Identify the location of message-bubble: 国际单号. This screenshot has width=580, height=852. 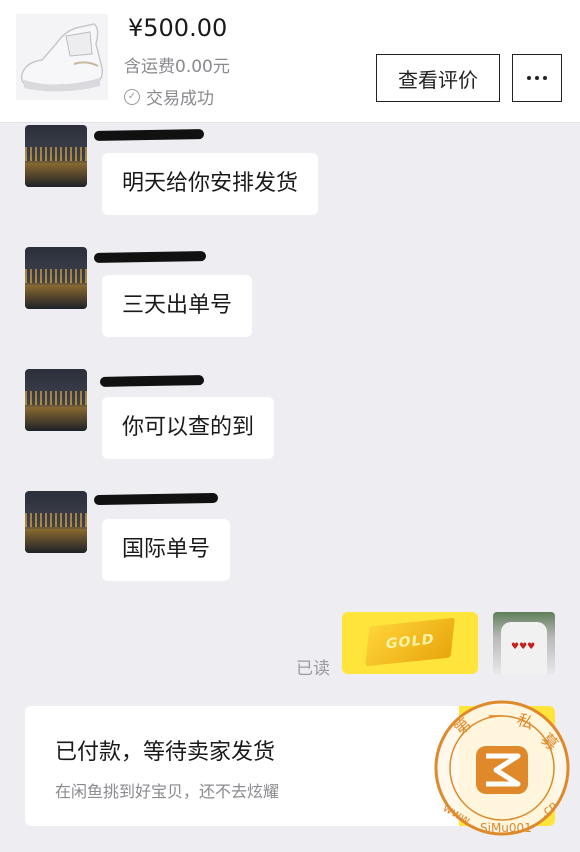
(166, 550).